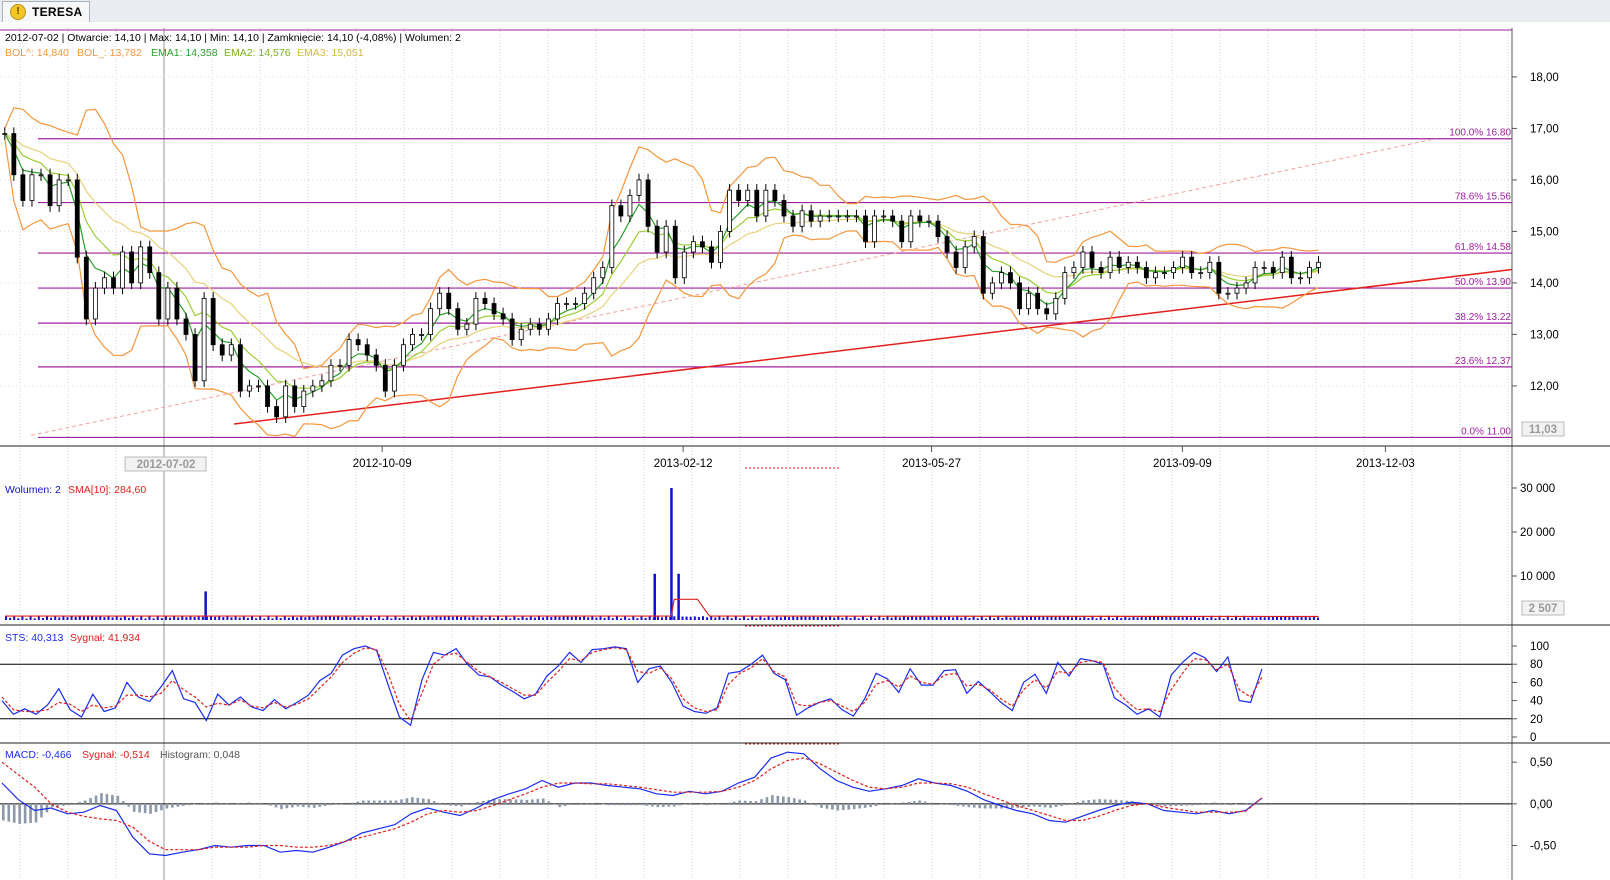 This screenshot has width=1610, height=880. I want to click on fib-level-label: 100.0% 16.80, so click(1480, 133).